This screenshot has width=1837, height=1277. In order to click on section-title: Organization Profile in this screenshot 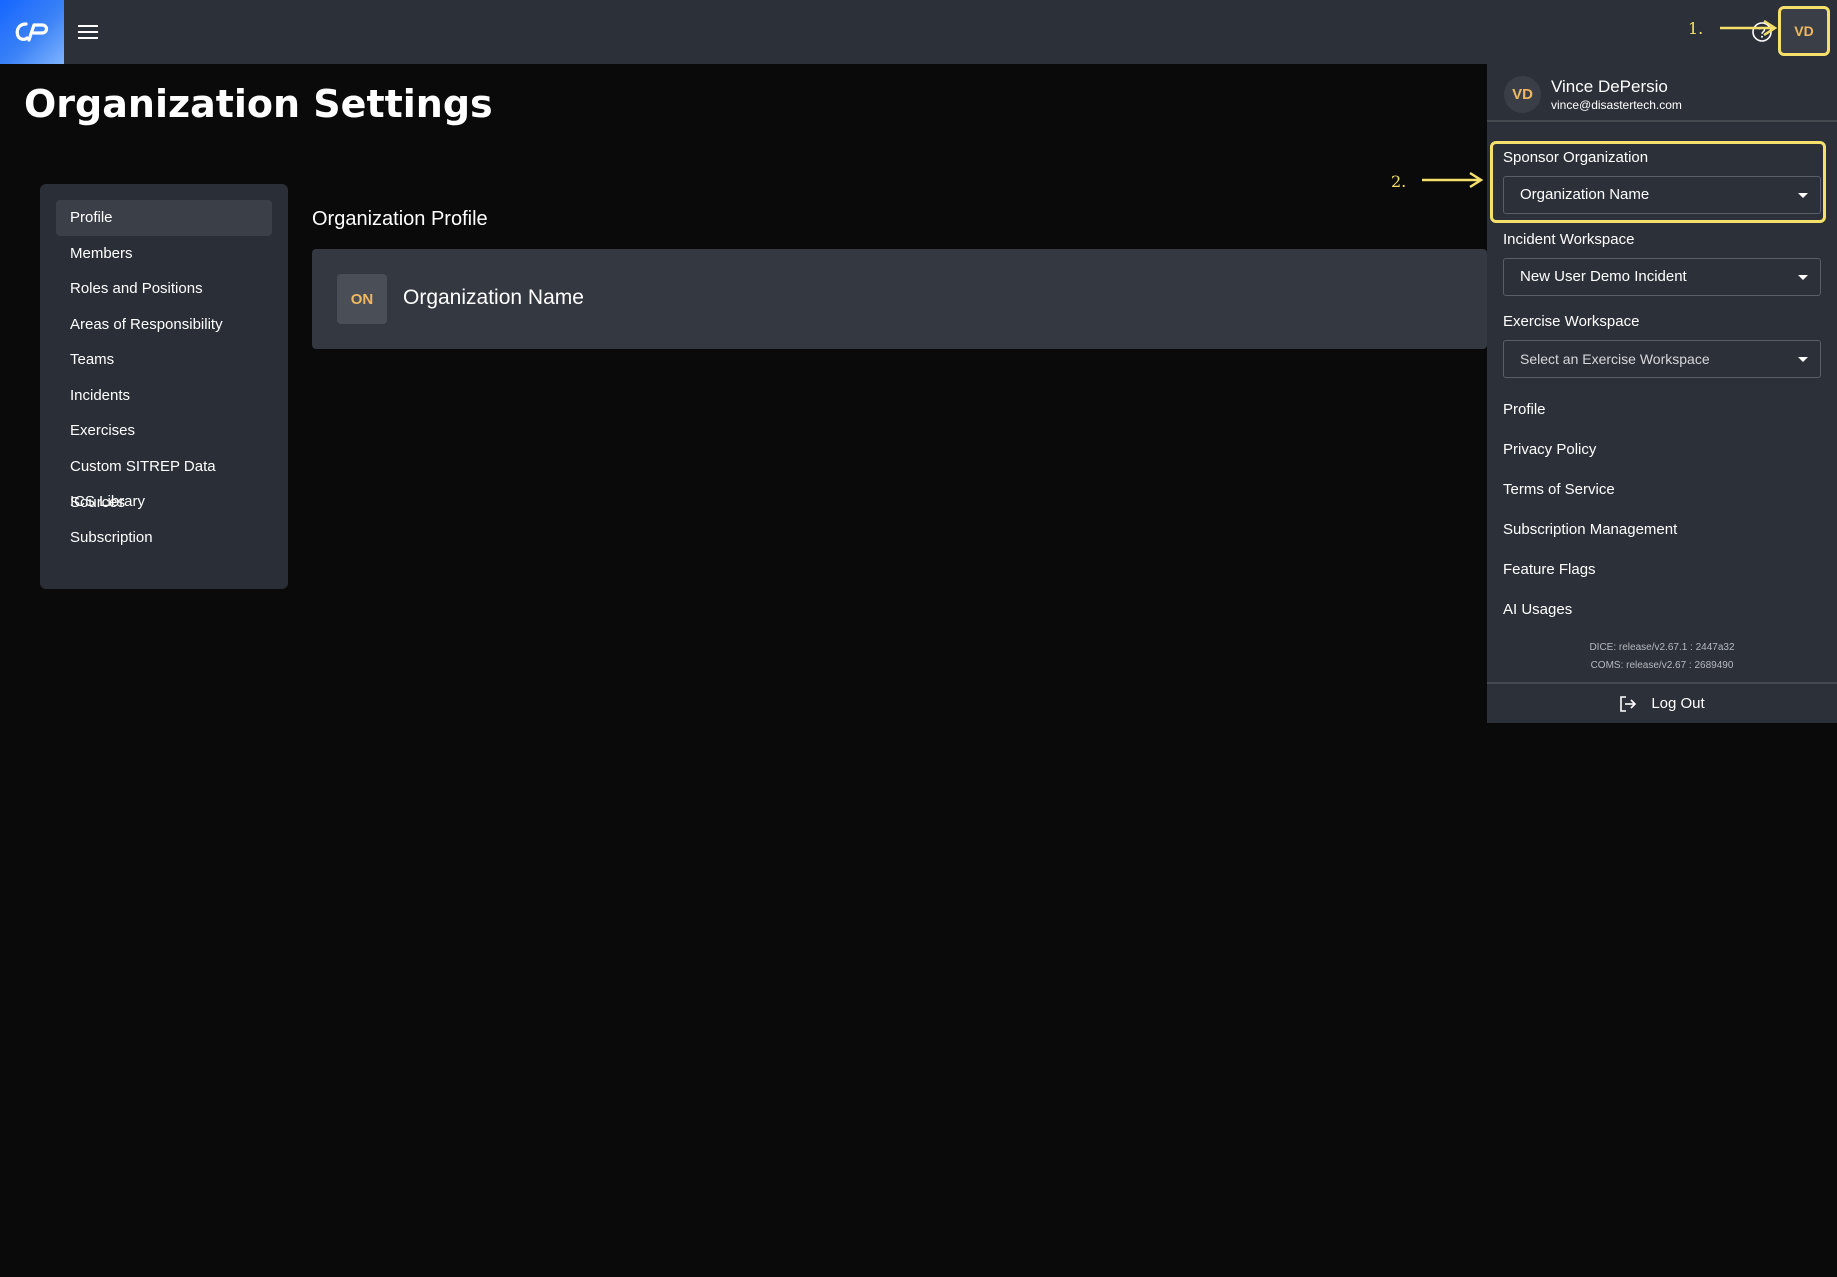, I will do `click(400, 219)`.